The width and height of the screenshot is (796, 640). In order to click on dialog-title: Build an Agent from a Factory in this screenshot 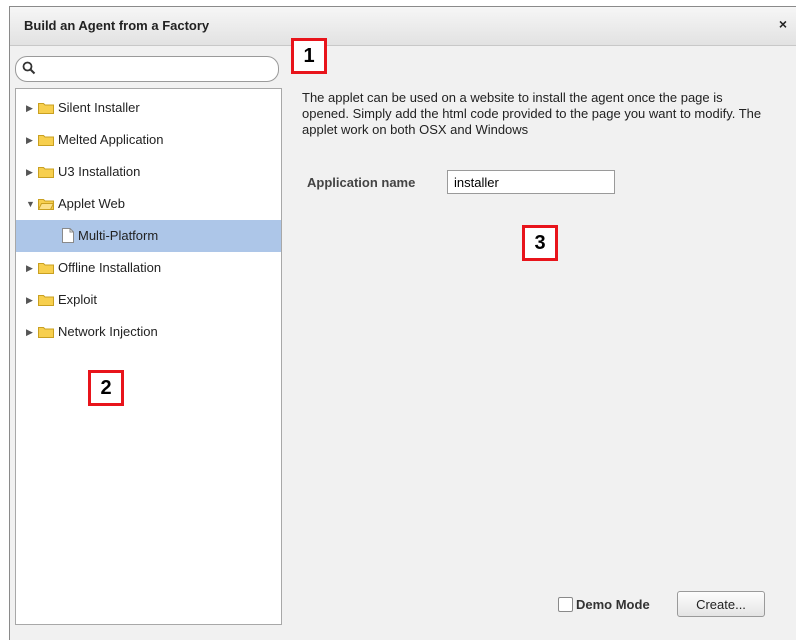, I will do `click(117, 25)`.